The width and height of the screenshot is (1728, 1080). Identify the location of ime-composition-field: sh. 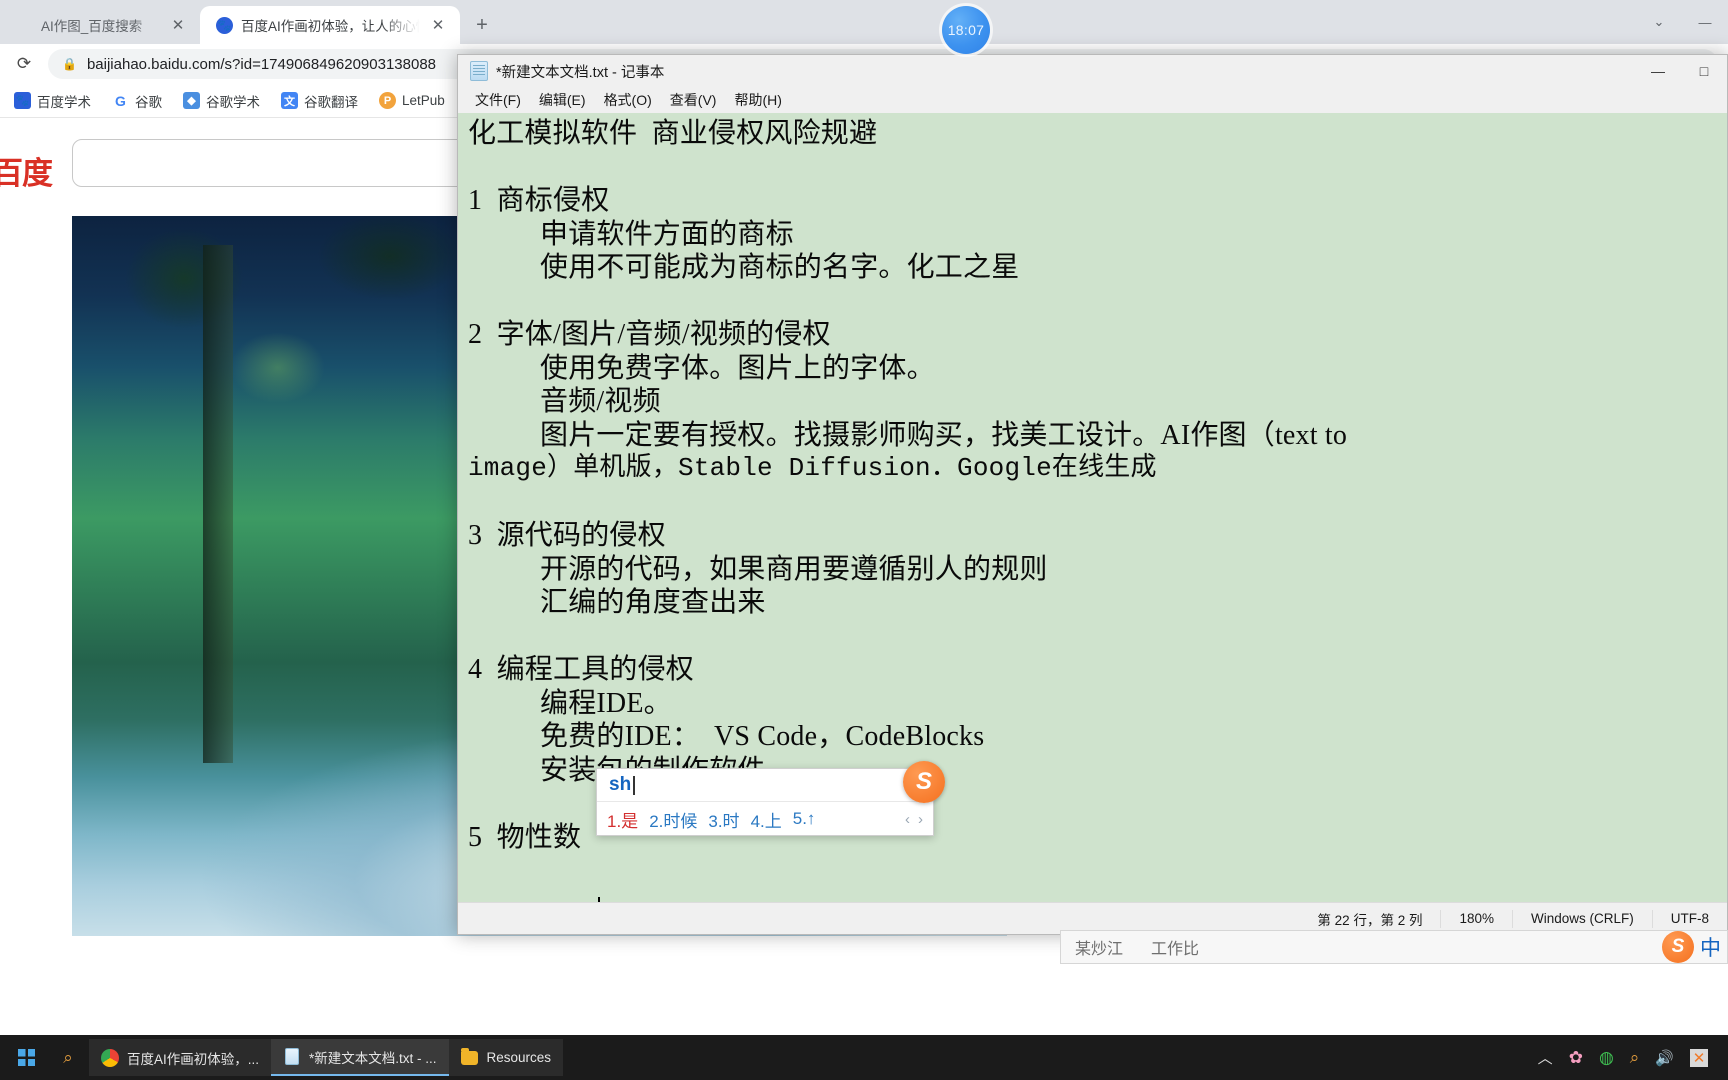
(765, 785).